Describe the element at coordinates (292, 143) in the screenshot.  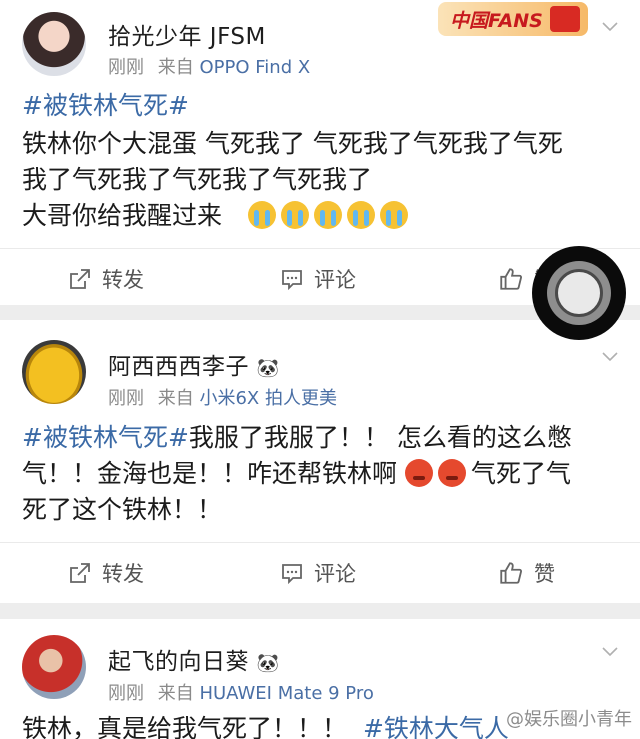
I see `body-line: 铁林你个大混蛋 气死我了 气死我了气死我了气死` at that location.